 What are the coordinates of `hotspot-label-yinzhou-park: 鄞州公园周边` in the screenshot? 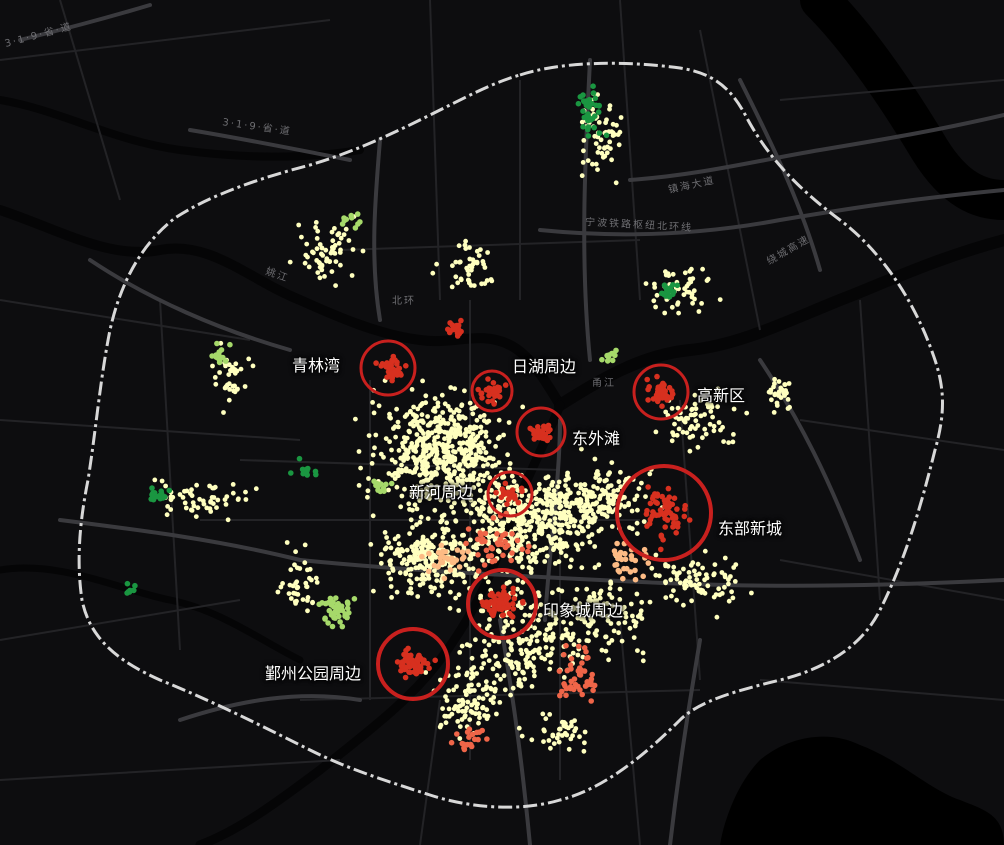 It's located at (313, 673).